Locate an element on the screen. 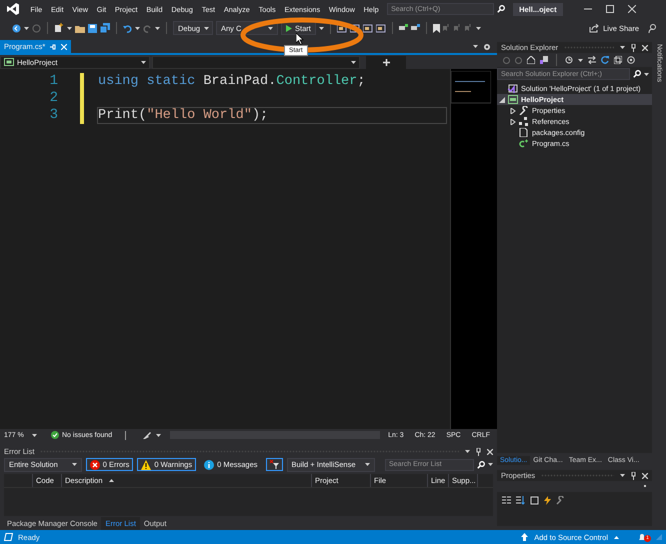  back-icon is located at coordinates (16, 28).